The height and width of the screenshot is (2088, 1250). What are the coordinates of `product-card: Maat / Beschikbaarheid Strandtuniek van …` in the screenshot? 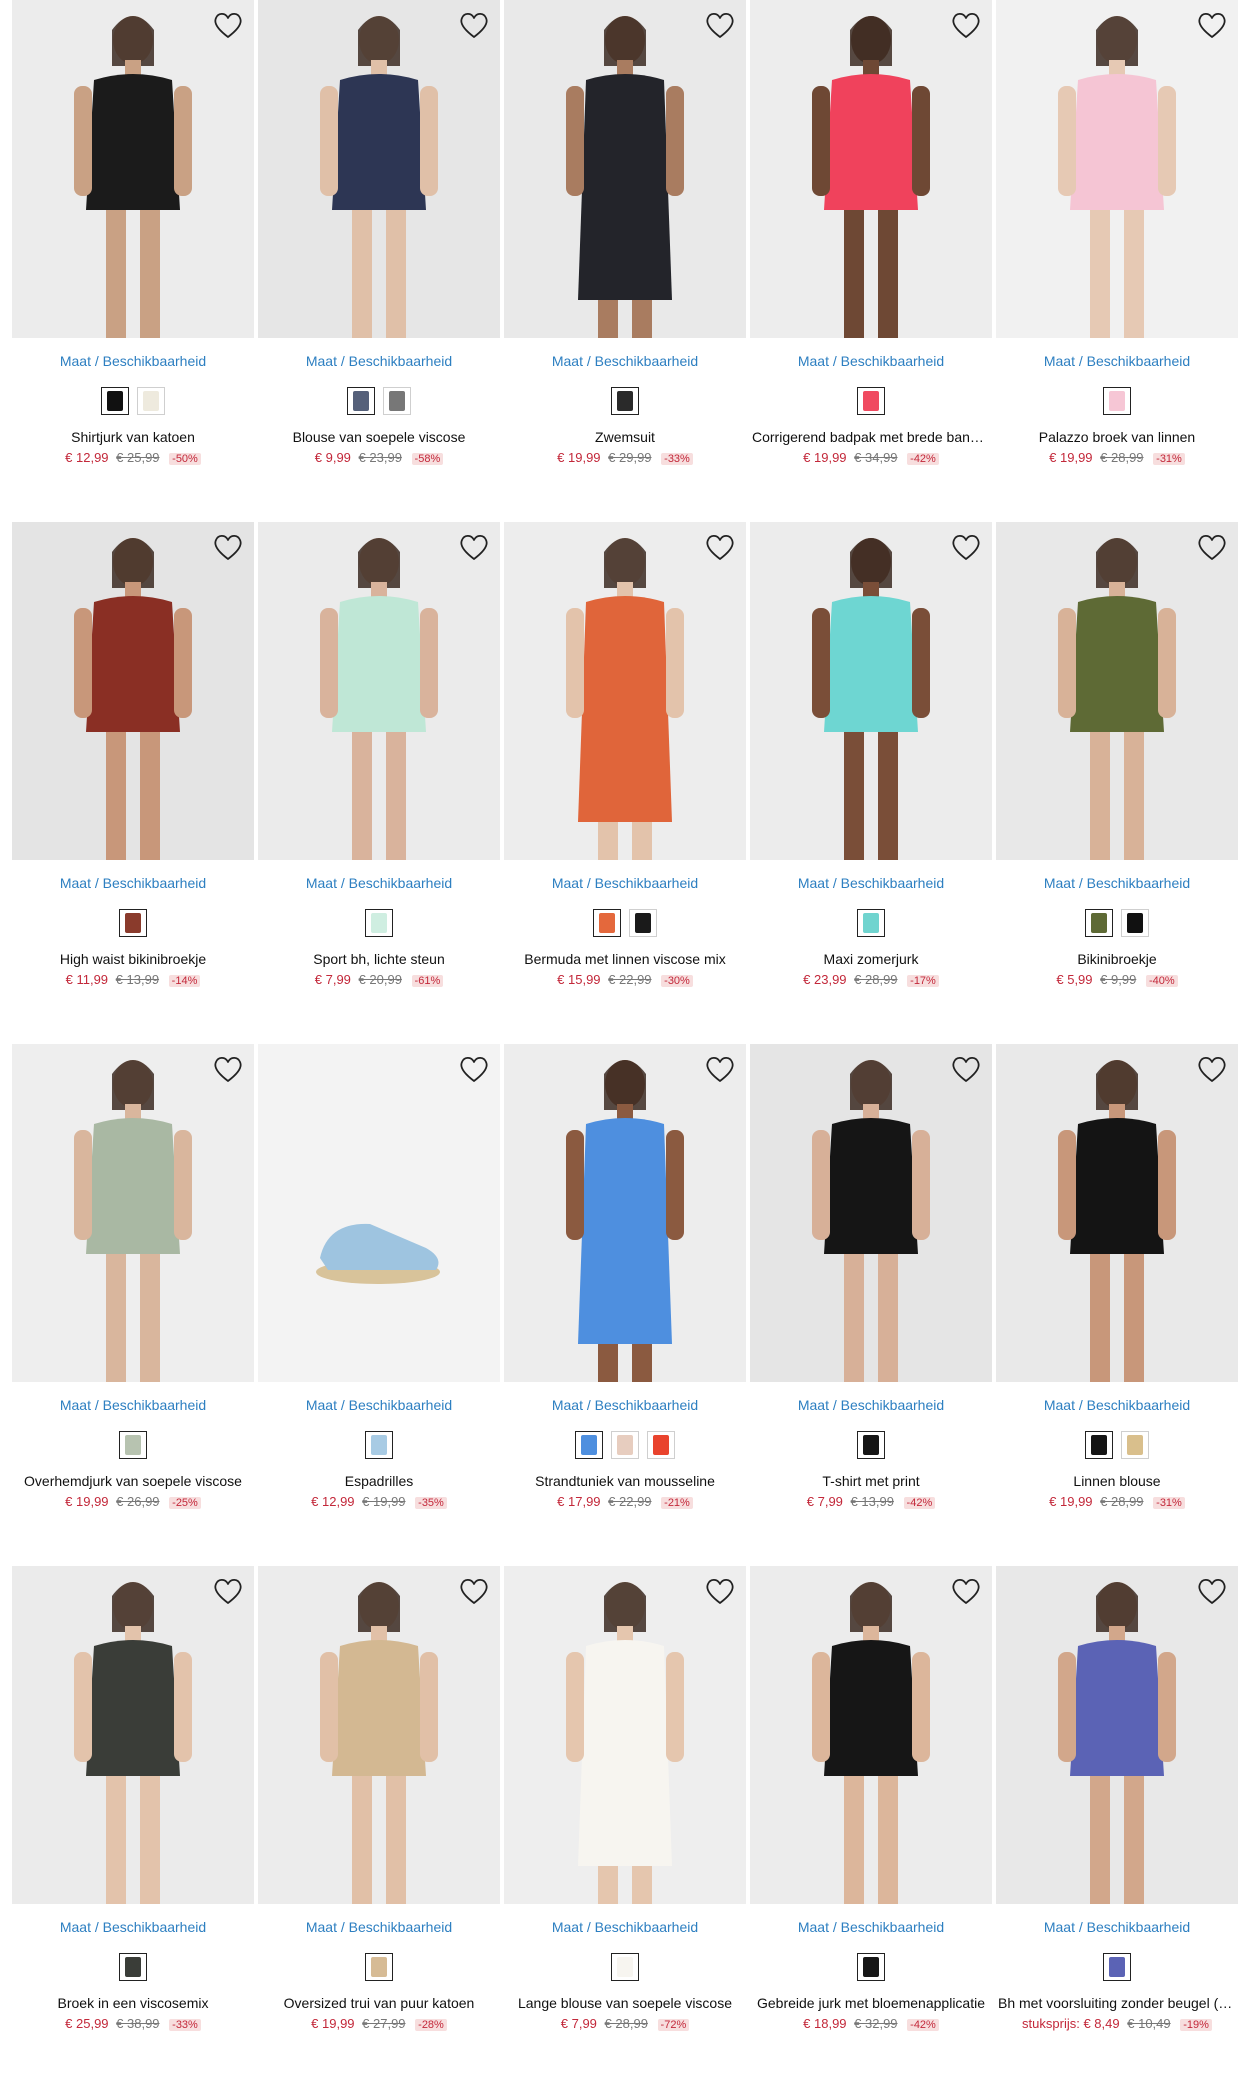 It's located at (625, 1305).